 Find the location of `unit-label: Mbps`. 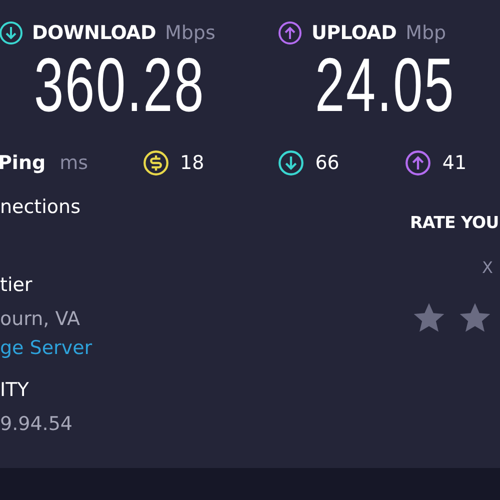

unit-label: Mbps is located at coordinates (190, 33).